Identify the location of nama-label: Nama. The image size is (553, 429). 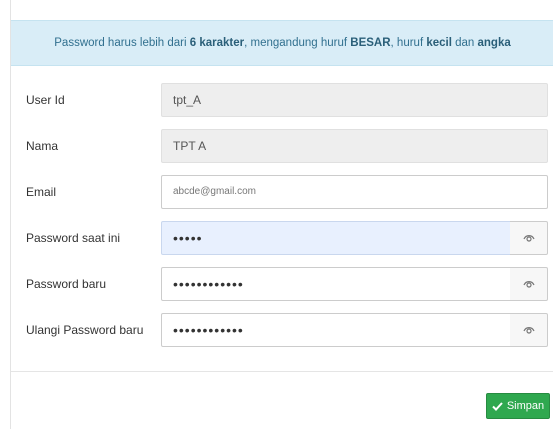
(42, 146).